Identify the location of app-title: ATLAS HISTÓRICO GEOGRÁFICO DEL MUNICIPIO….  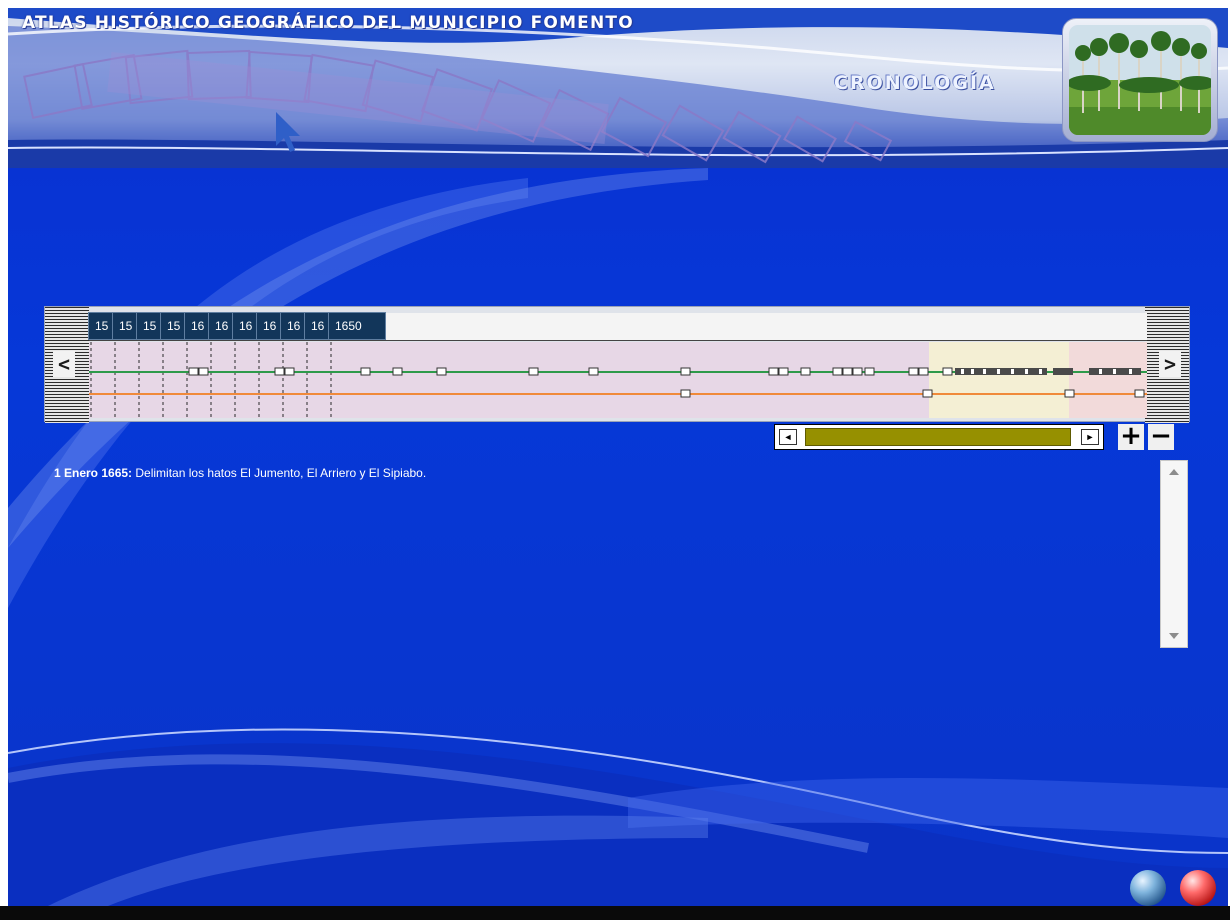
(328, 23).